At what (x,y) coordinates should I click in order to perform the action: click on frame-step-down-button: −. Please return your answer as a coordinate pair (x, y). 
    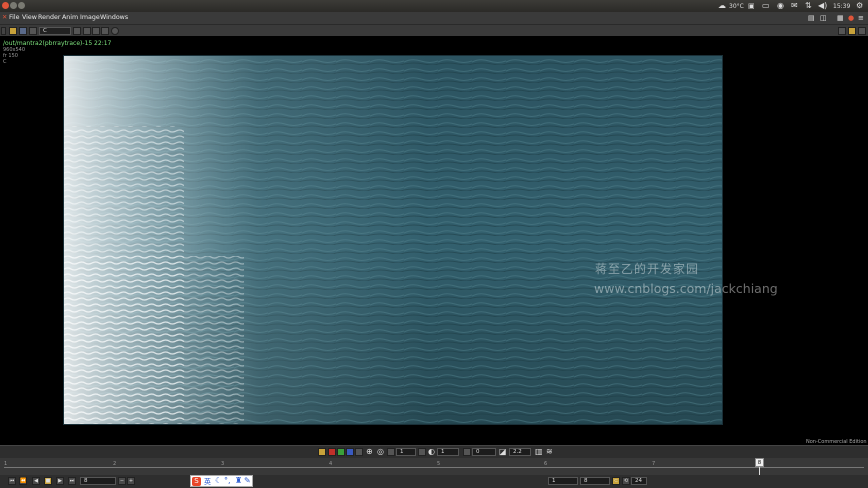
    Looking at the image, I should click on (122, 481).